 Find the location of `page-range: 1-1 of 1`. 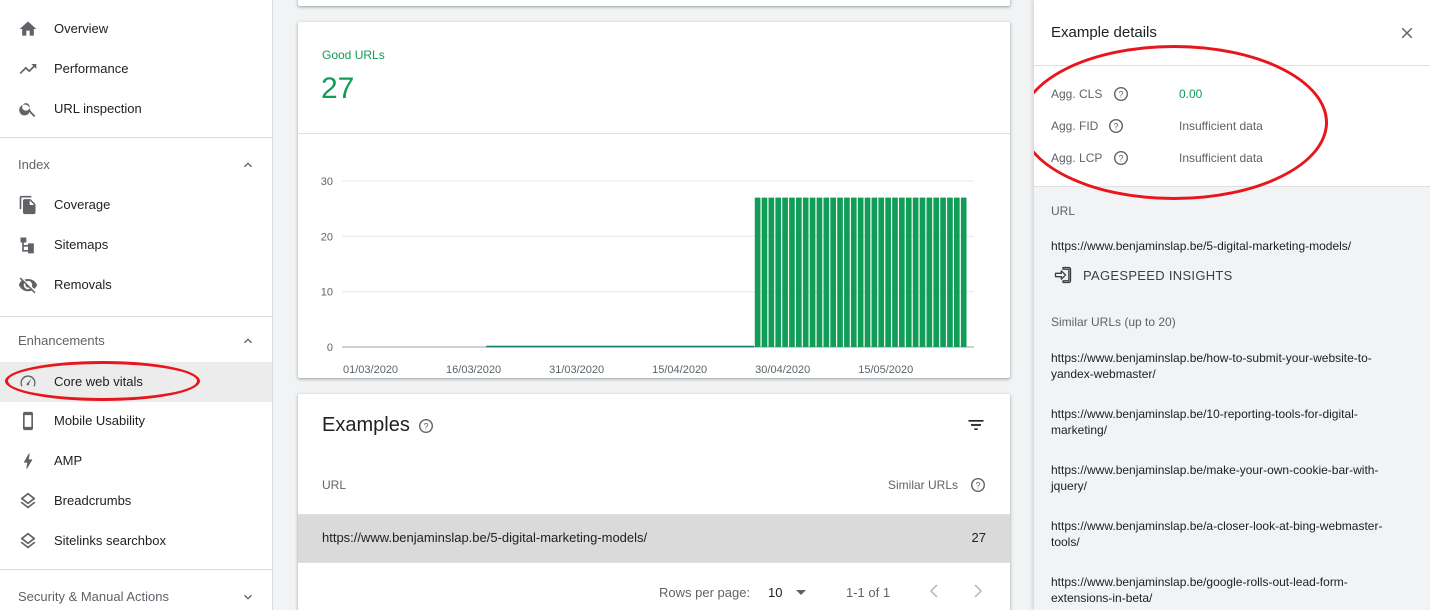

page-range: 1-1 of 1 is located at coordinates (868, 592).